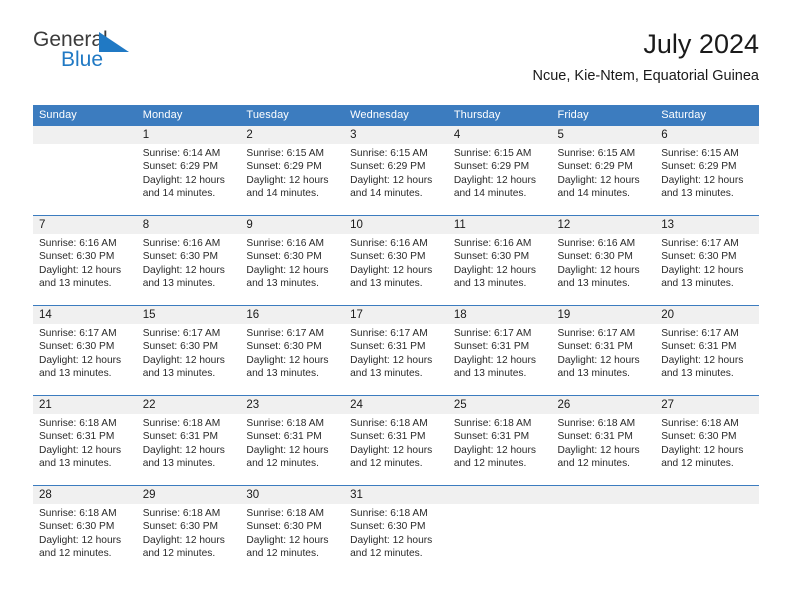  I want to click on calendar-day-cell-empty, so click(603, 530).